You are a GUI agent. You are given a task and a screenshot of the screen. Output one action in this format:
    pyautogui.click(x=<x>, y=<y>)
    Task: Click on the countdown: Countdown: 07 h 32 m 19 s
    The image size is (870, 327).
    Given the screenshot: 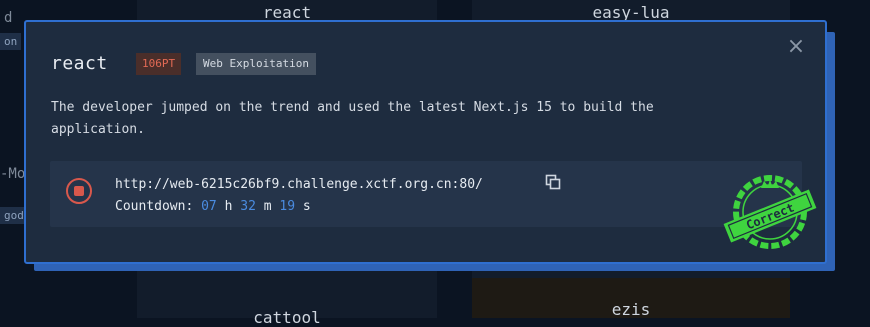 What is the action you would take?
    pyautogui.click(x=213, y=206)
    